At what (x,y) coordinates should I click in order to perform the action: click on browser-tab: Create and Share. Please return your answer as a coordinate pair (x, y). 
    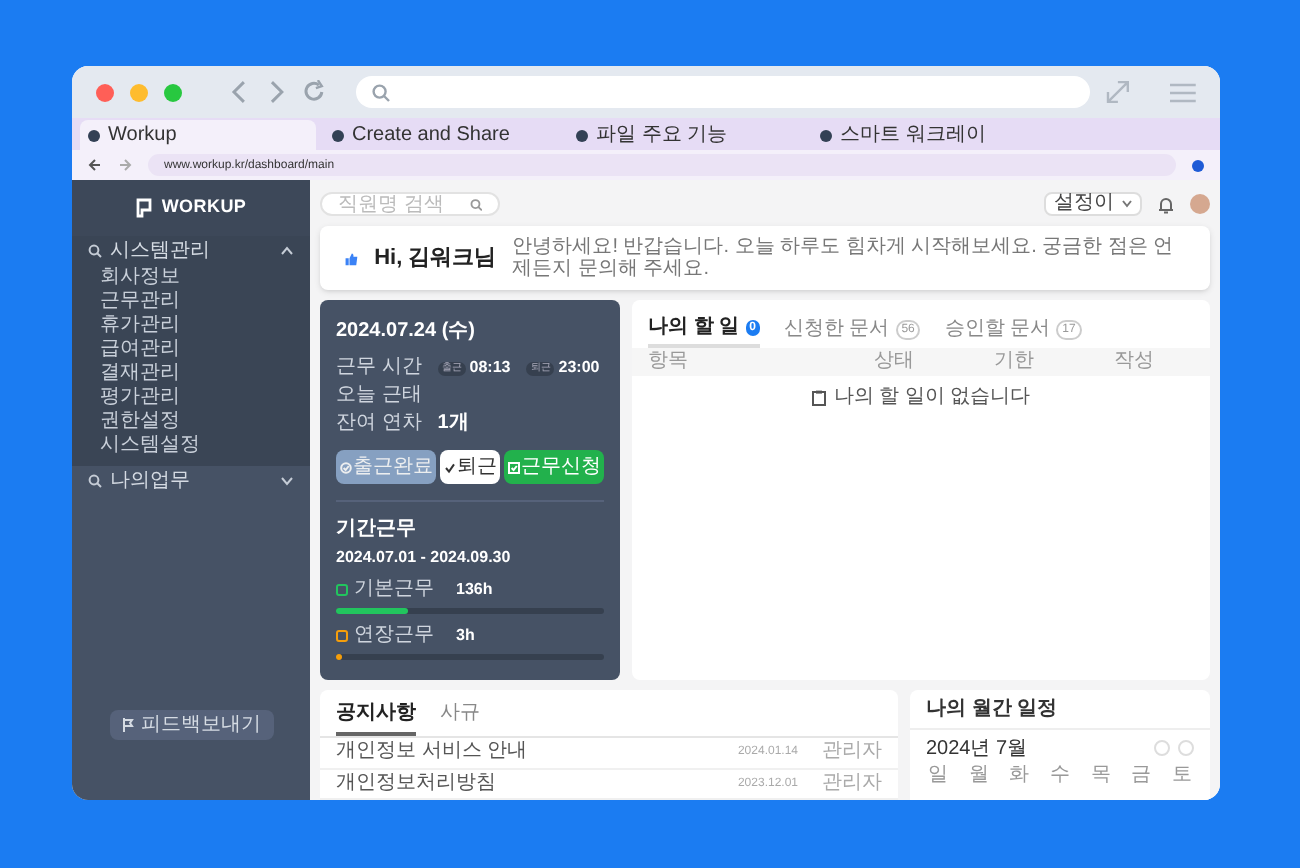
    Looking at the image, I should click on (442, 135).